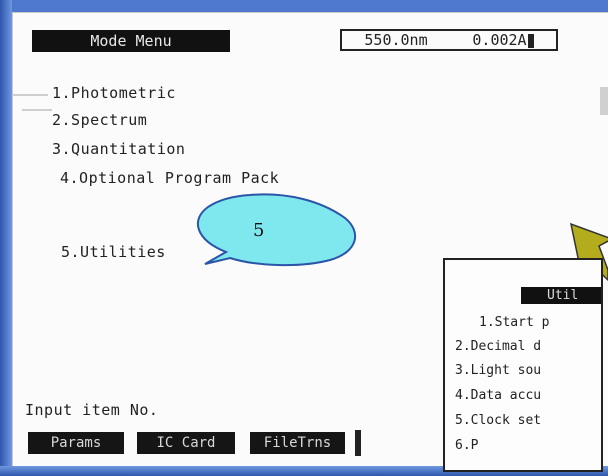 This screenshot has height=476, width=608. Describe the element at coordinates (498, 395) in the screenshot. I see `submenu-item-data-accumulation: 4.Data accu` at that location.